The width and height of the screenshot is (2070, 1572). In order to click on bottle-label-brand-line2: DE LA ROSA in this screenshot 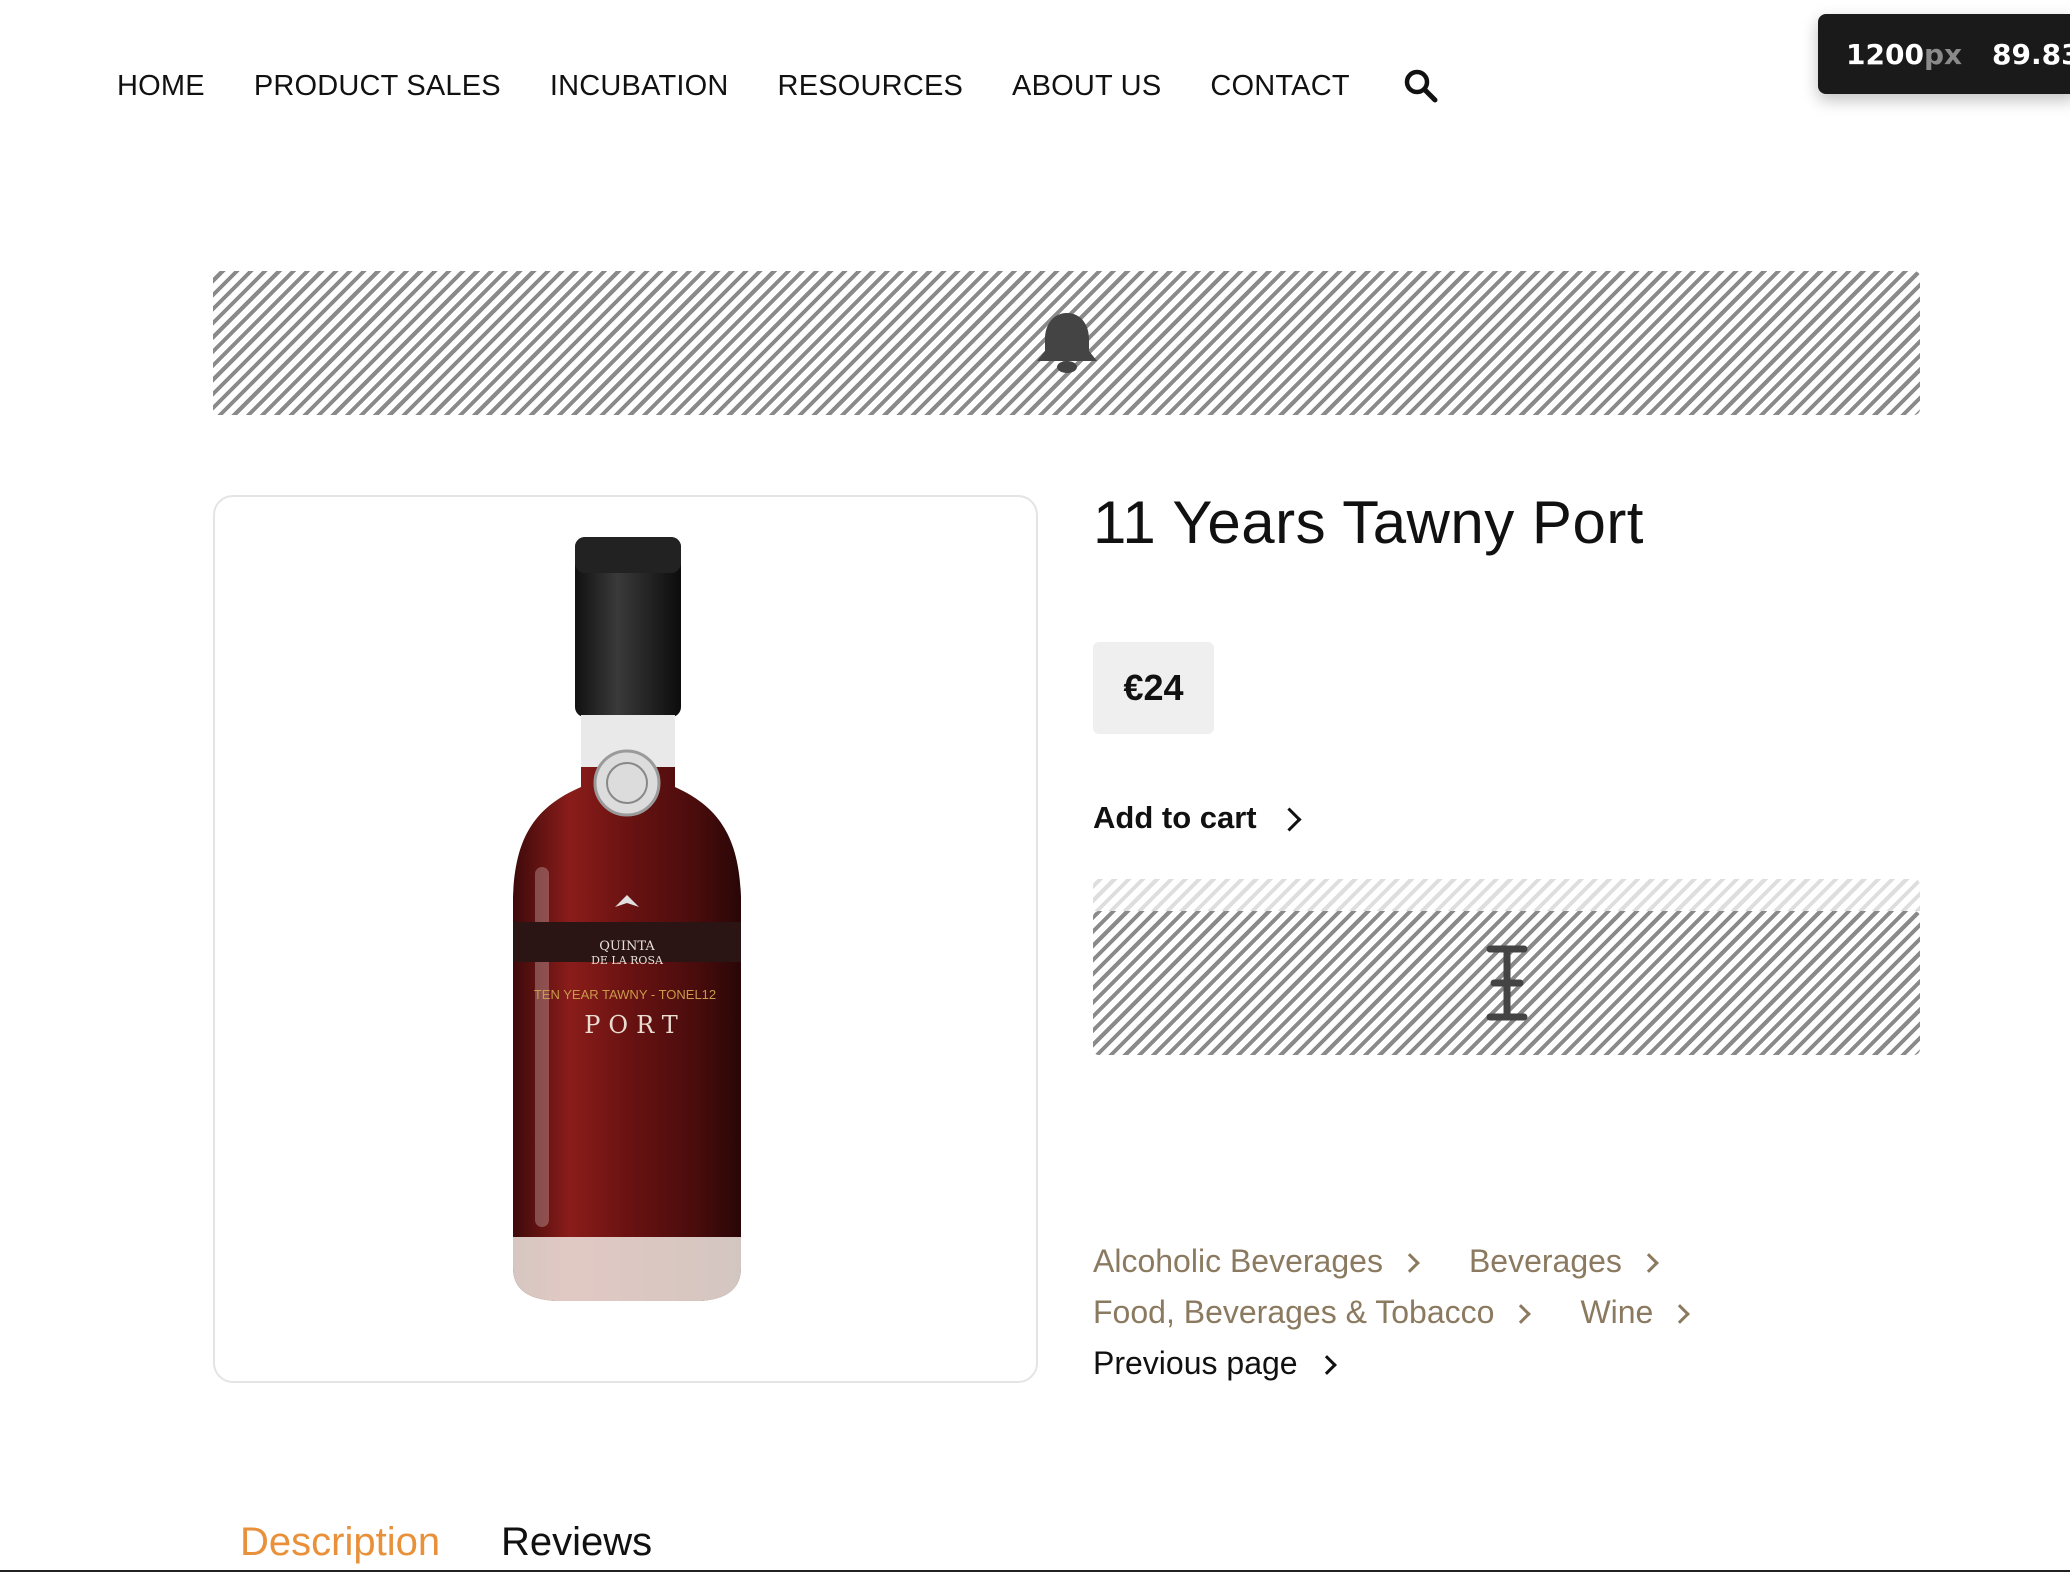, I will do `click(627, 960)`.